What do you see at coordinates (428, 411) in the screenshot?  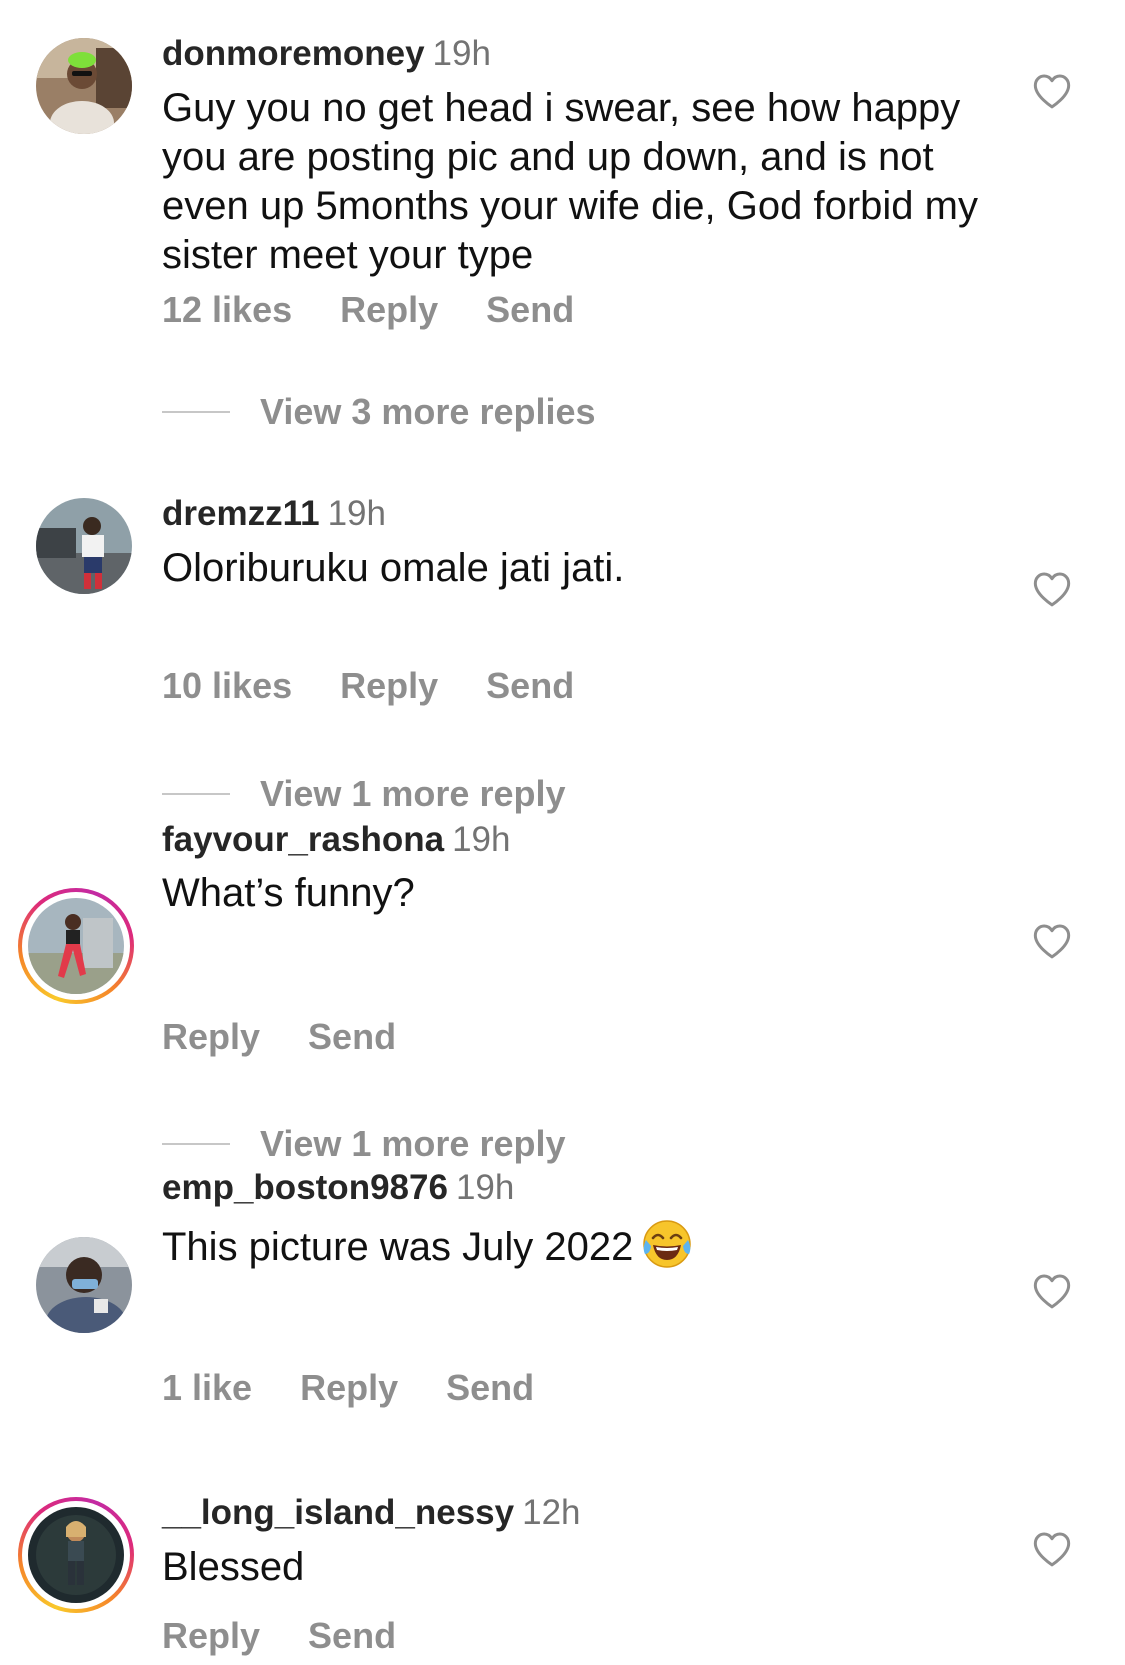 I see `view-replies-label: View 3 more replies` at bounding box center [428, 411].